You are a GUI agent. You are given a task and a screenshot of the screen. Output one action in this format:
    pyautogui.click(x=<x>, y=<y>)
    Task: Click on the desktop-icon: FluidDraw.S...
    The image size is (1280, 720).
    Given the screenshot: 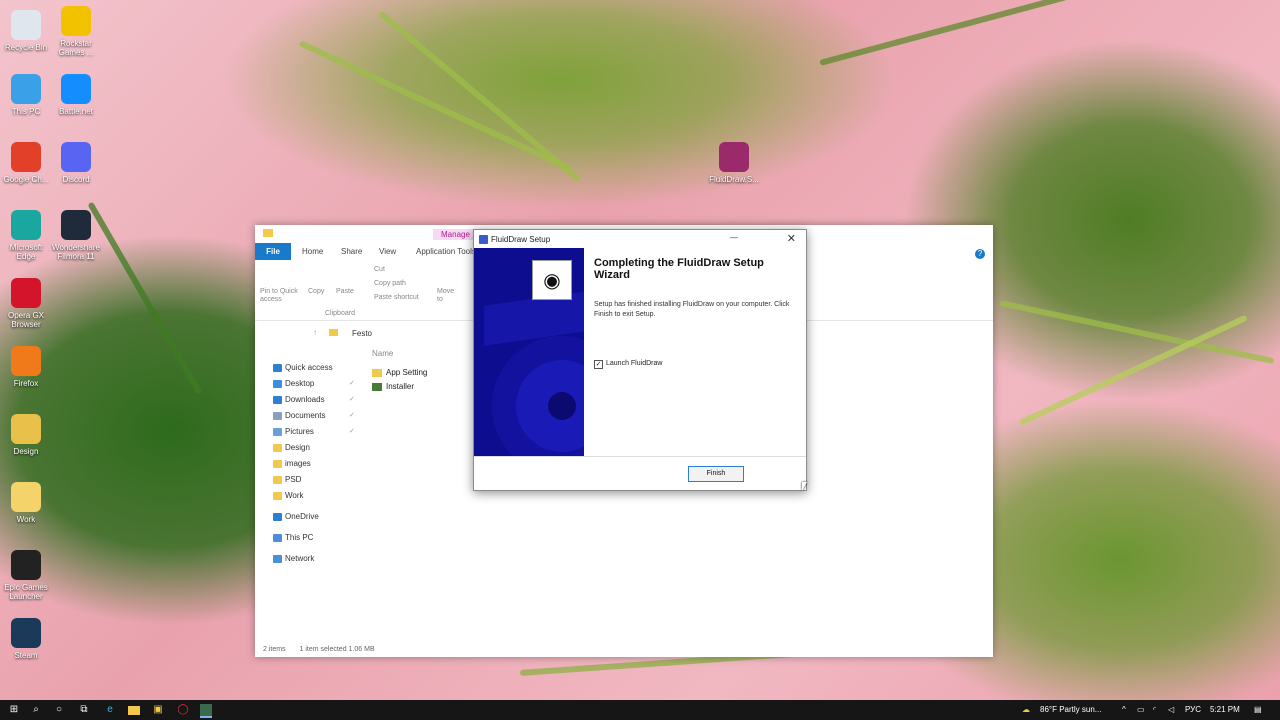 What is the action you would take?
    pyautogui.click(x=734, y=163)
    